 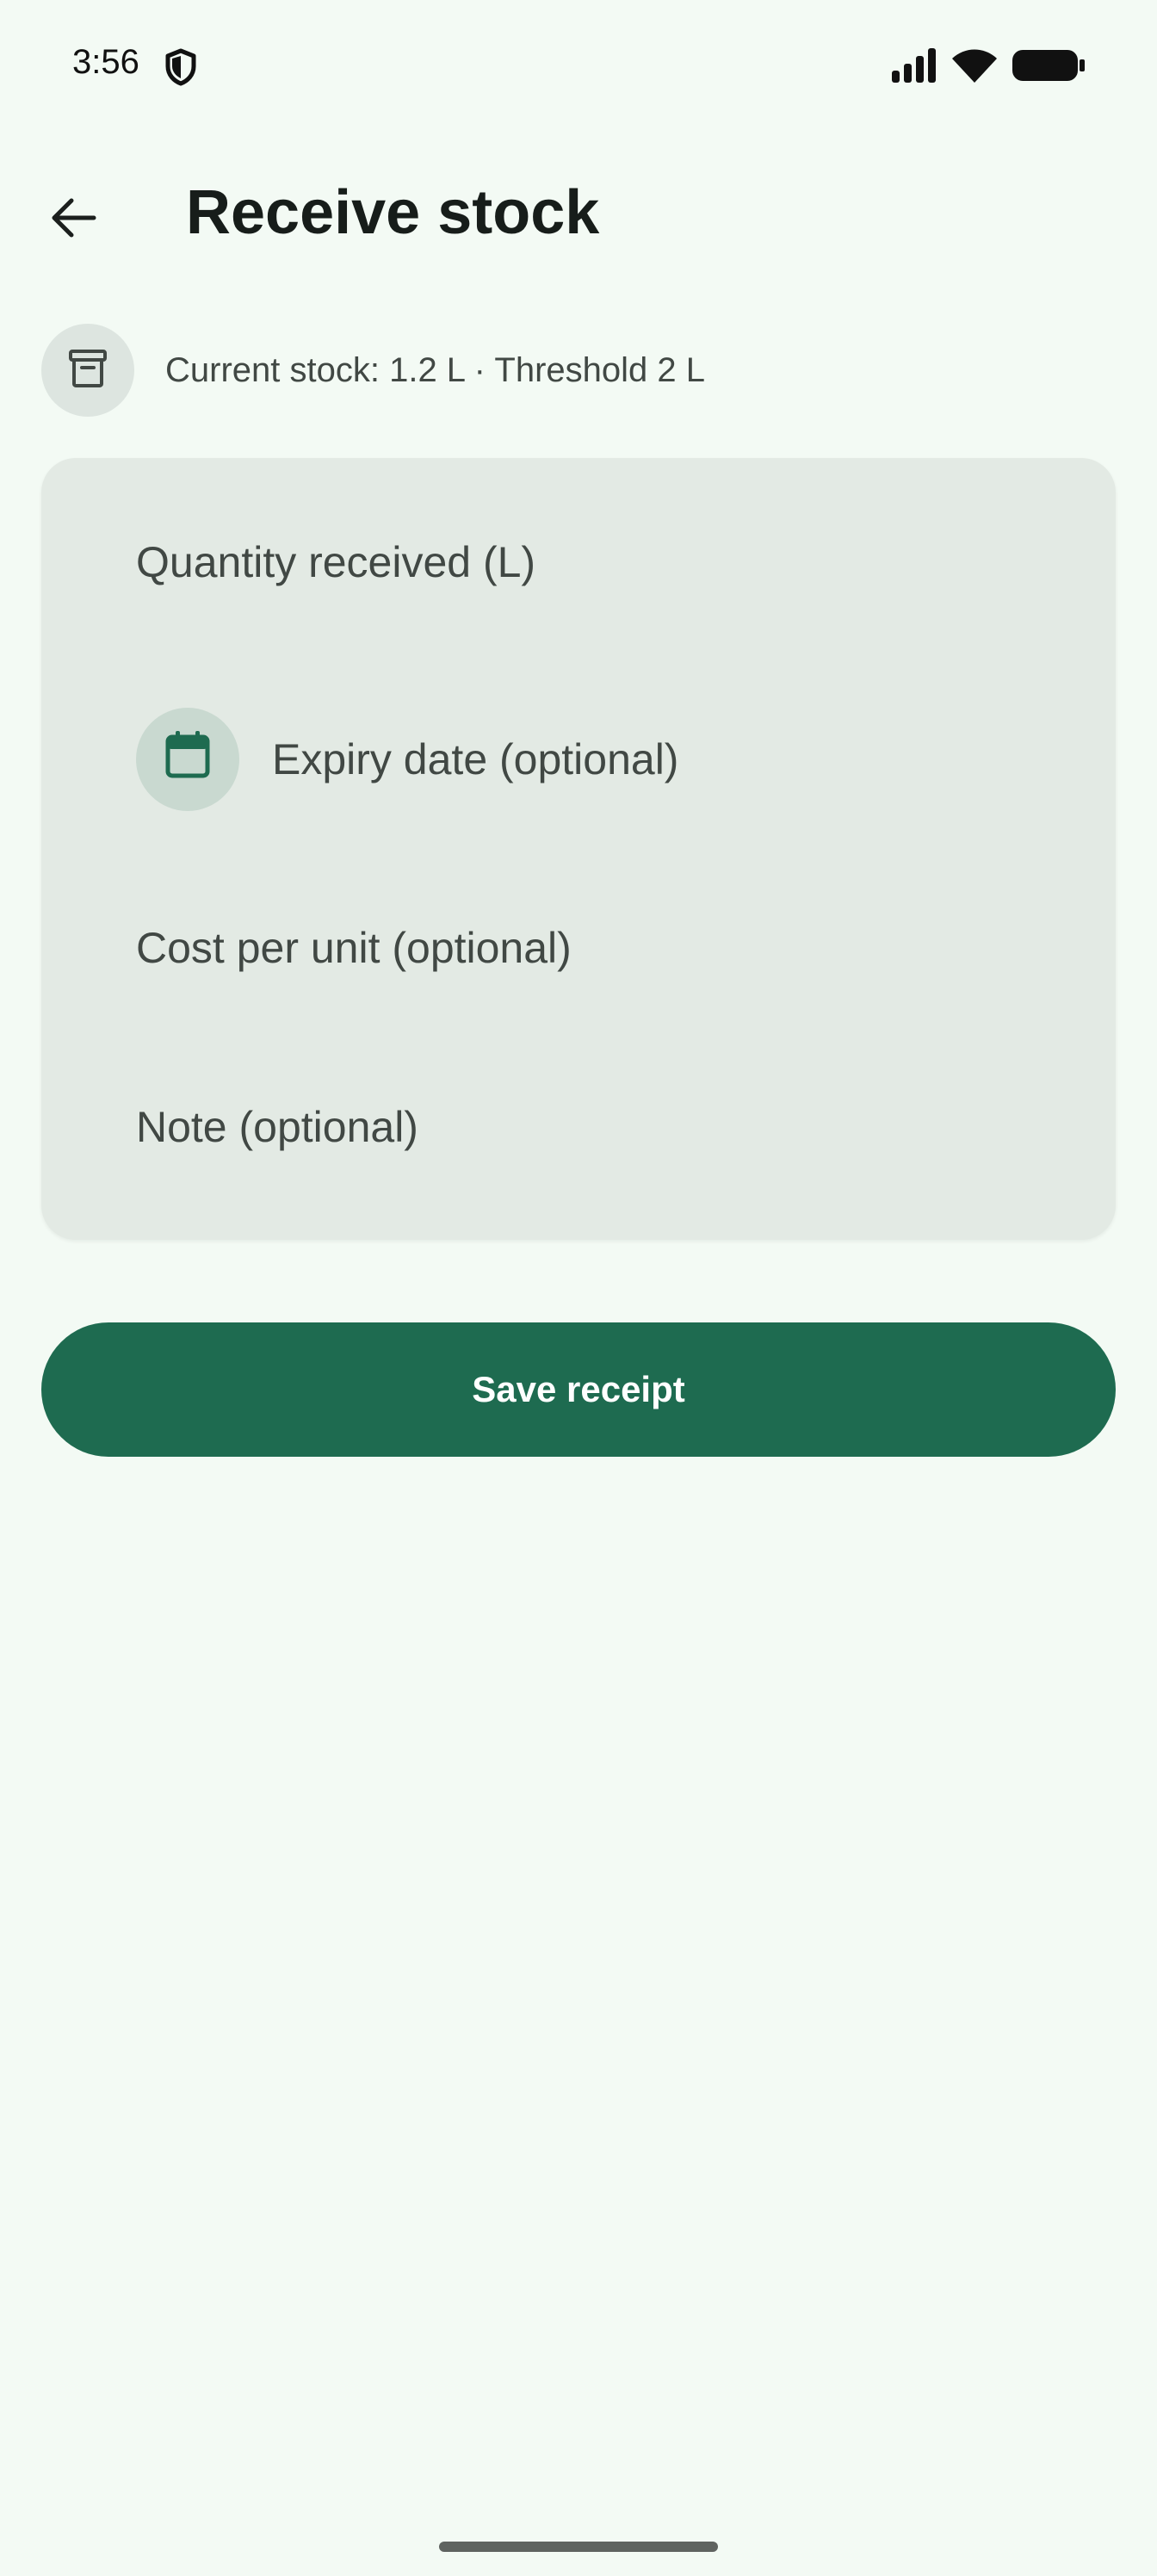 I want to click on signal-icon, so click(x=915, y=67).